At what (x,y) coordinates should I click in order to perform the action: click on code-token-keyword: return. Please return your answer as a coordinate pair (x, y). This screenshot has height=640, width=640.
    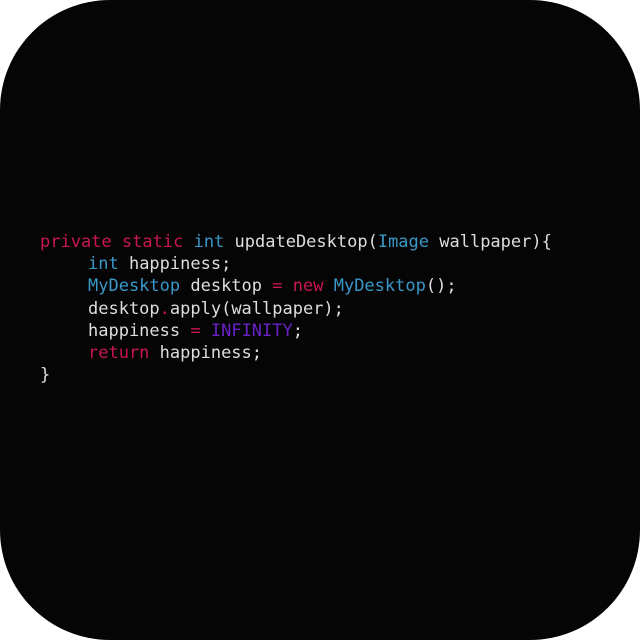
    Looking at the image, I should click on (119, 352).